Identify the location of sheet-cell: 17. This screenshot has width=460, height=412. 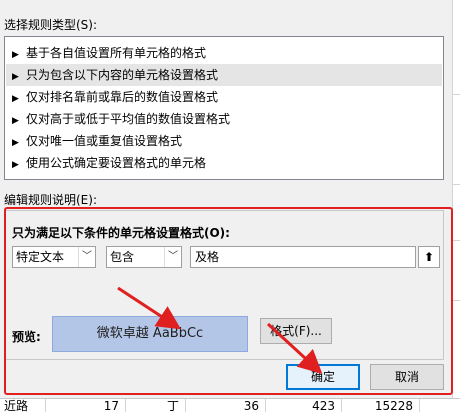
(86, 405).